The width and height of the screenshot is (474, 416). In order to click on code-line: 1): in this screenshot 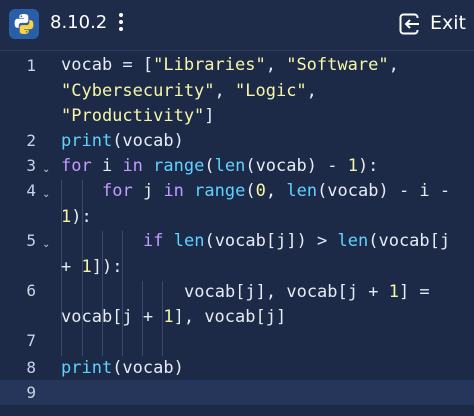, I will do `click(76, 217)`.